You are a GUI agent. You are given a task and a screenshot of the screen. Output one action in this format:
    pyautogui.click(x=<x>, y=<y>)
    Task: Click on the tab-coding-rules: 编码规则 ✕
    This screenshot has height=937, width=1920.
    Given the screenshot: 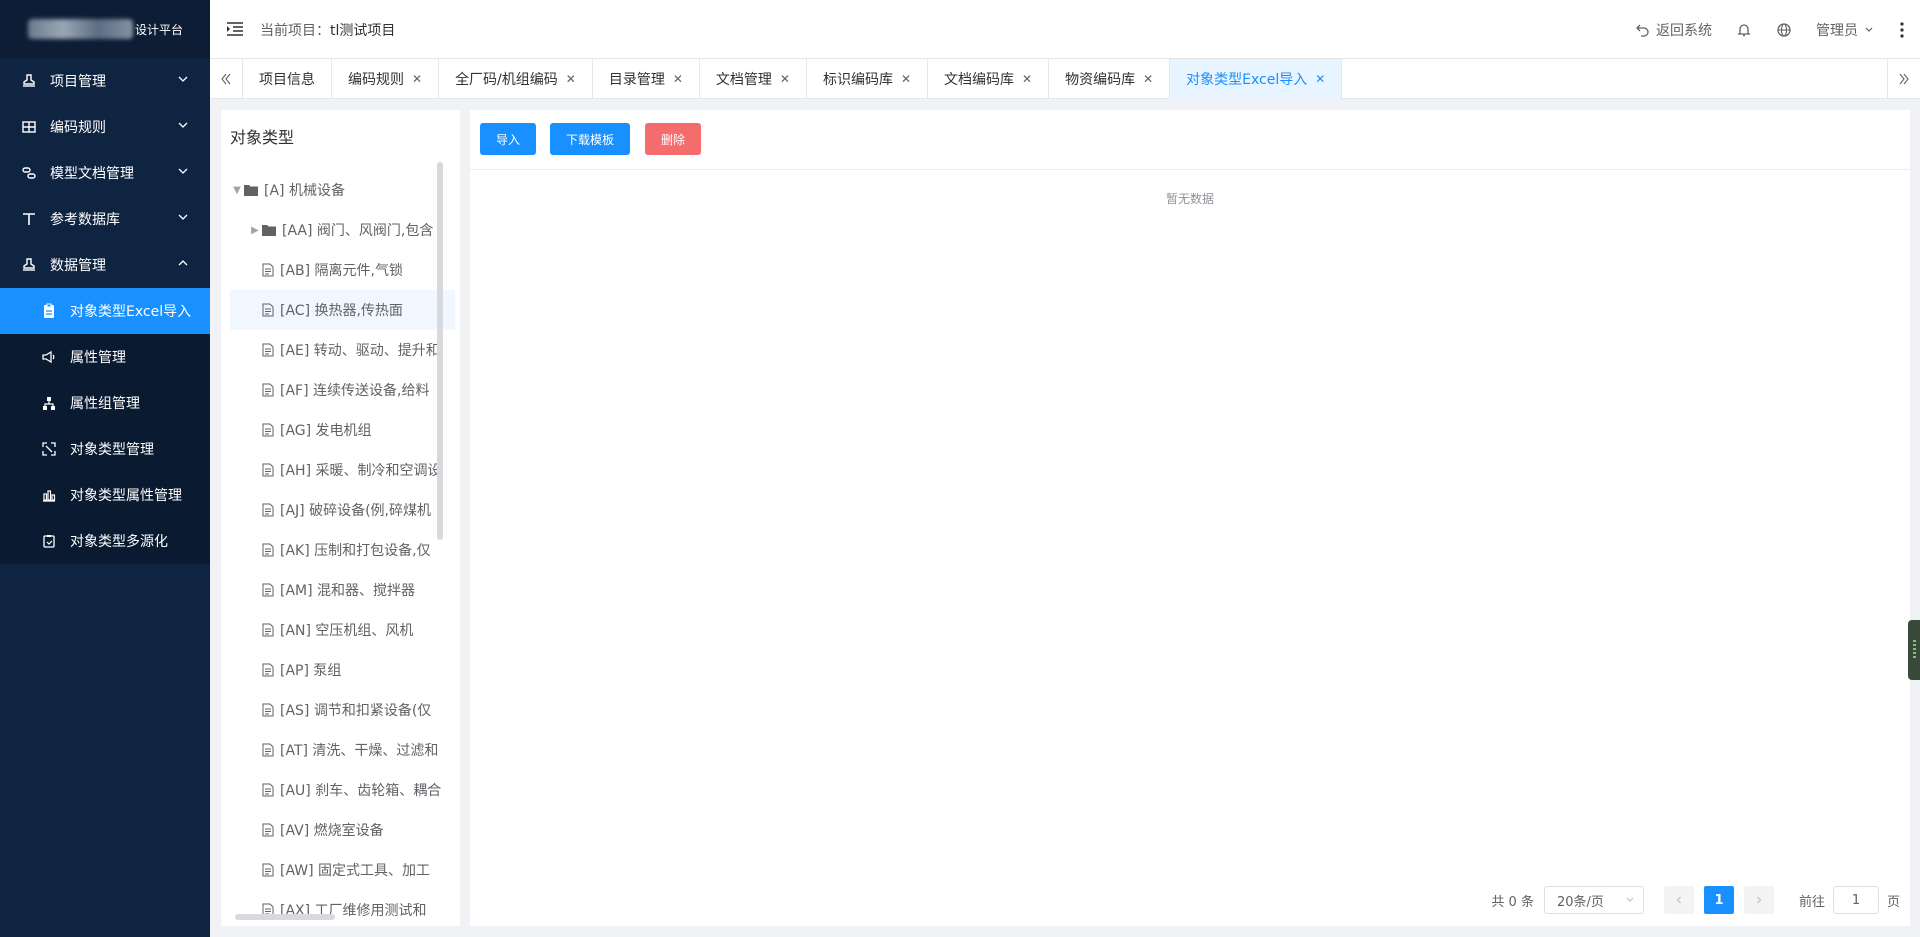 What is the action you would take?
    pyautogui.click(x=386, y=79)
    